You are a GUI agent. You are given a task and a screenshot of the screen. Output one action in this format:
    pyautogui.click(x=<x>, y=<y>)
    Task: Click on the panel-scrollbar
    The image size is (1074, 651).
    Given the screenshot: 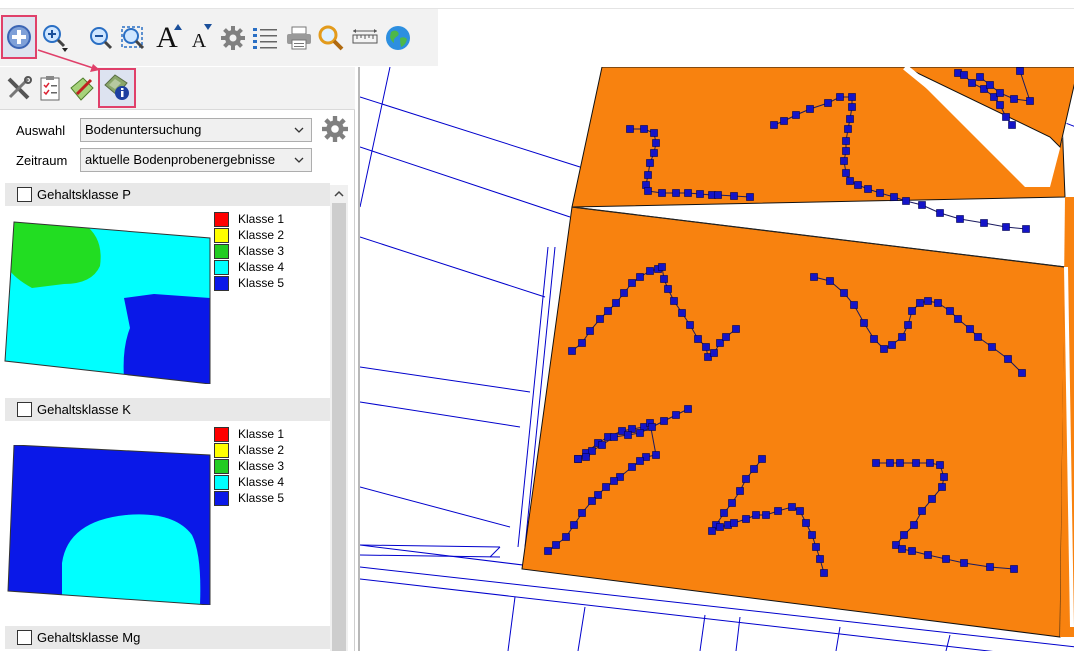 What is the action you would take?
    pyautogui.click(x=339, y=418)
    